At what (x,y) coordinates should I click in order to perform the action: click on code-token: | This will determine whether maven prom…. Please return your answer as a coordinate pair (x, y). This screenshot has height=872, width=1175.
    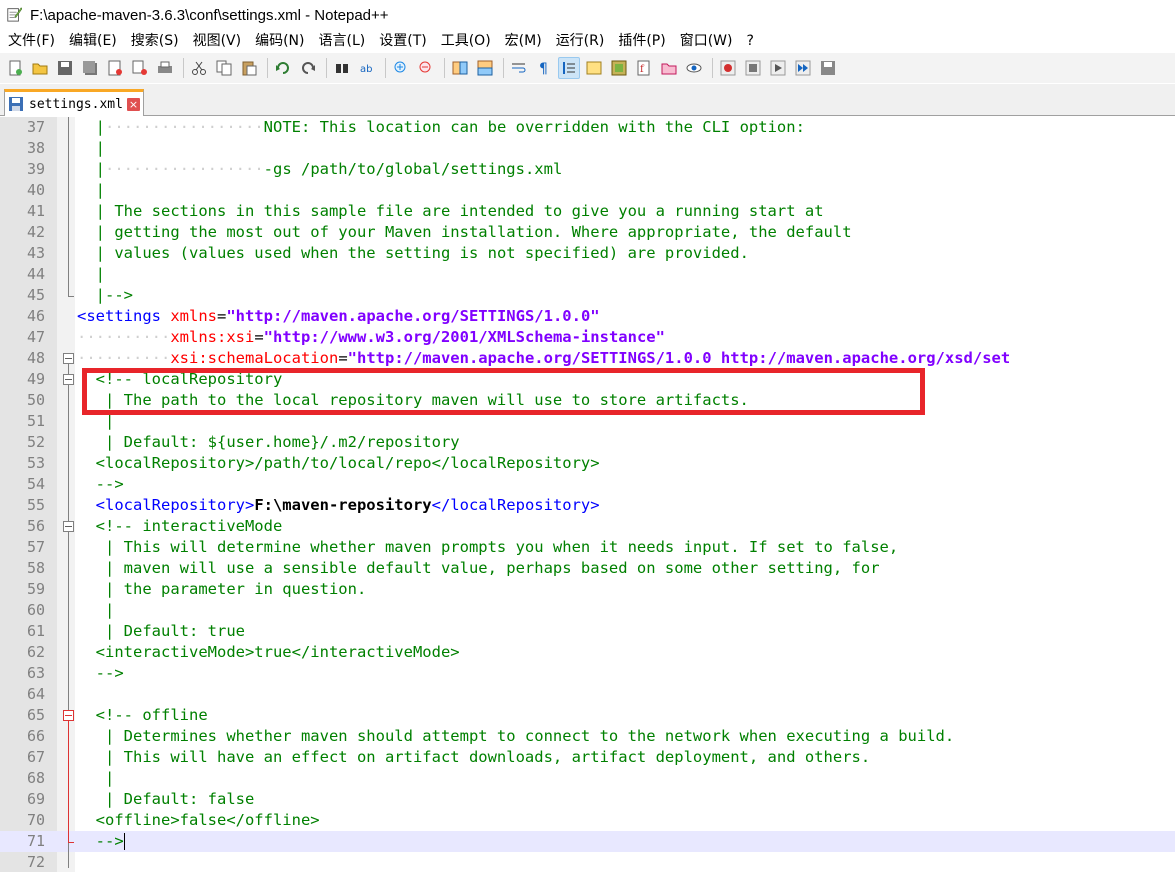
    Looking at the image, I should click on (502, 547).